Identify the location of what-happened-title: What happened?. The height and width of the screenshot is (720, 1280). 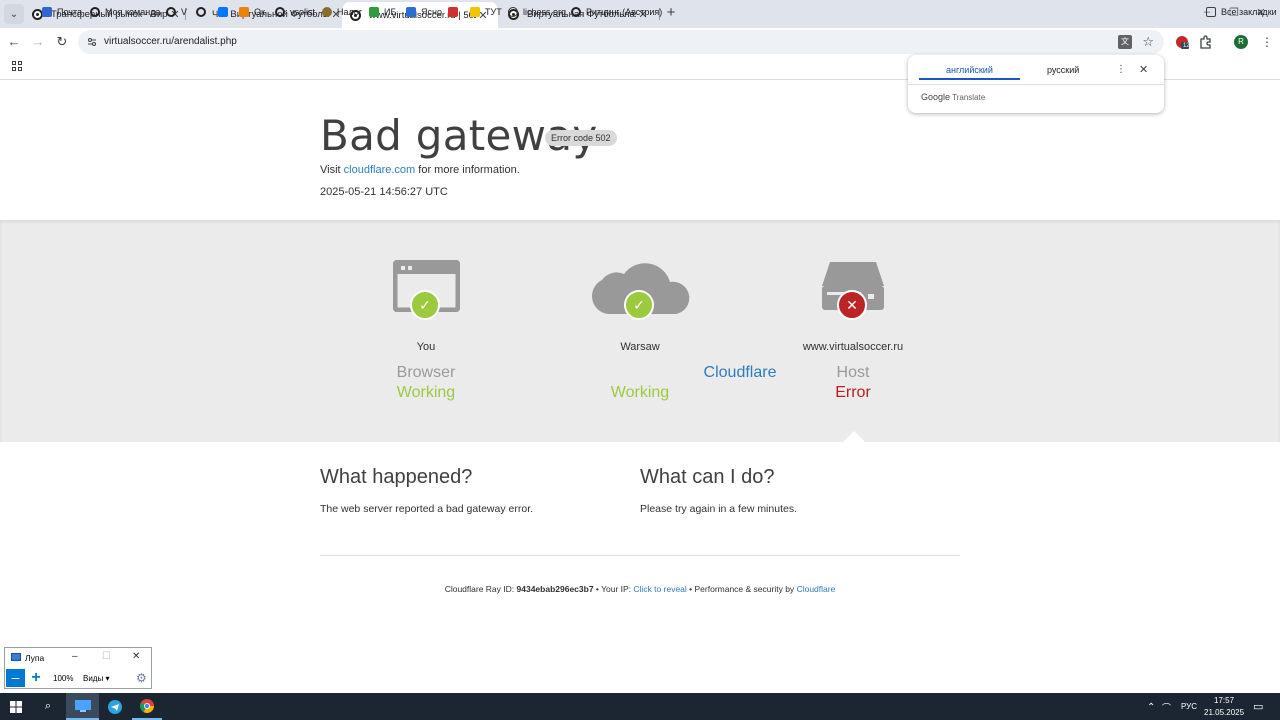
(396, 477).